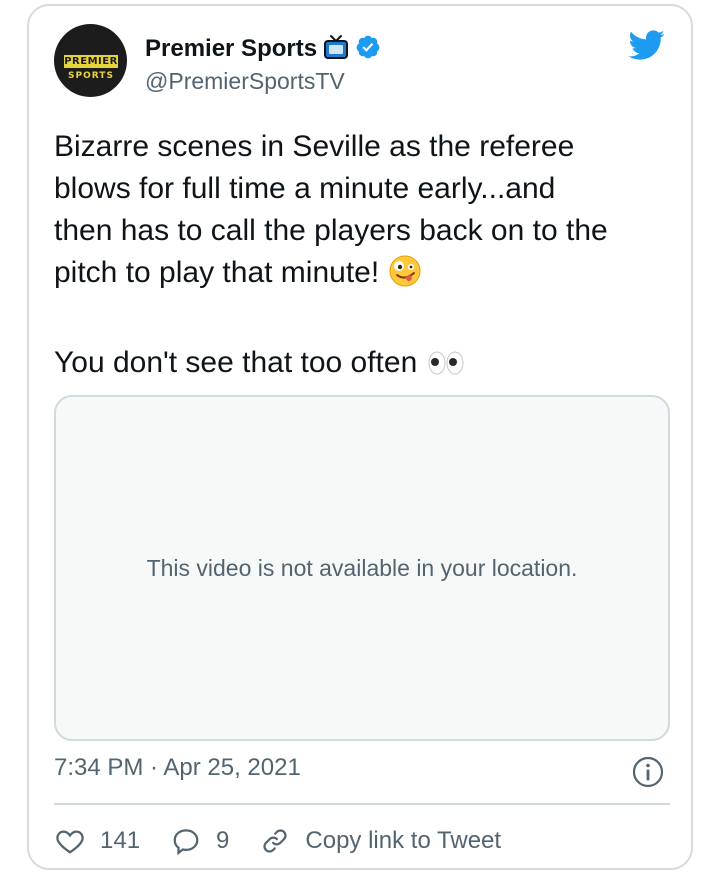  What do you see at coordinates (91, 76) in the screenshot?
I see `avatar-logo-bottom: SPORTS` at bounding box center [91, 76].